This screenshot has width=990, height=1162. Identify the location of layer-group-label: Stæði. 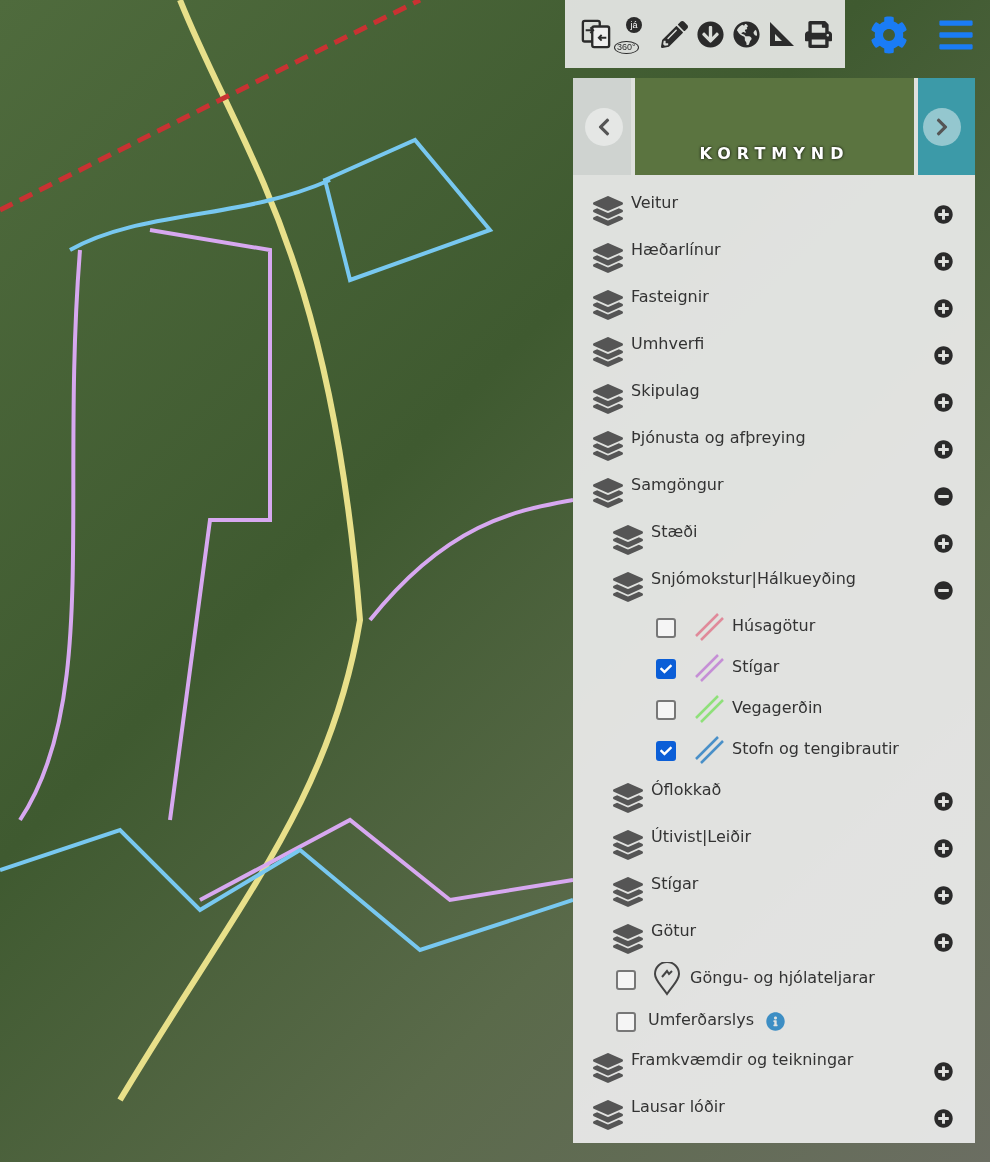
(674, 532).